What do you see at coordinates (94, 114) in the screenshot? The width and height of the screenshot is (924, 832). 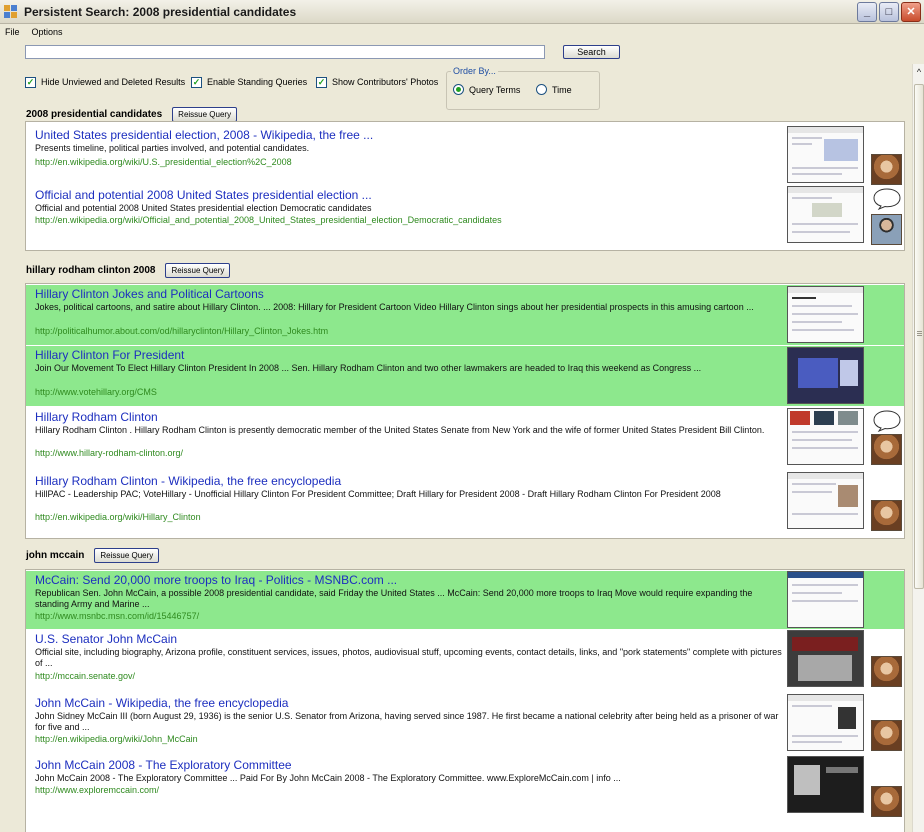 I see `query-title: 2008 presidential candidates` at bounding box center [94, 114].